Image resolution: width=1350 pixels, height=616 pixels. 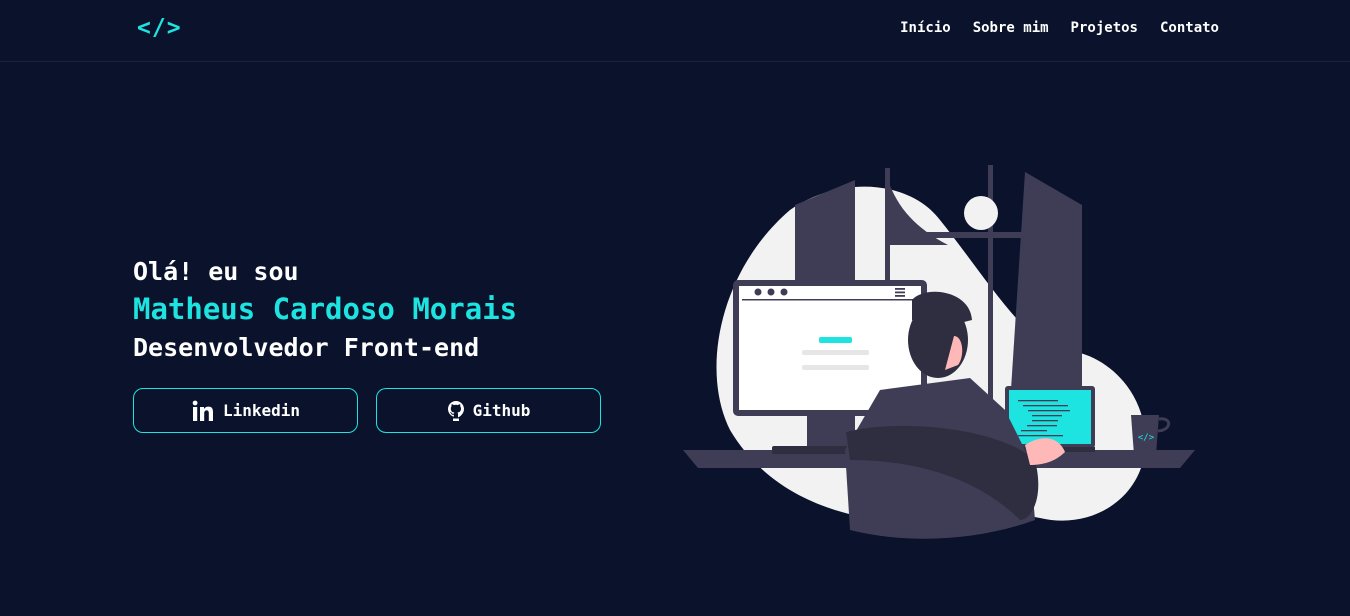 I want to click on hero-name: Matheus Cardoso Morais, so click(x=325, y=309).